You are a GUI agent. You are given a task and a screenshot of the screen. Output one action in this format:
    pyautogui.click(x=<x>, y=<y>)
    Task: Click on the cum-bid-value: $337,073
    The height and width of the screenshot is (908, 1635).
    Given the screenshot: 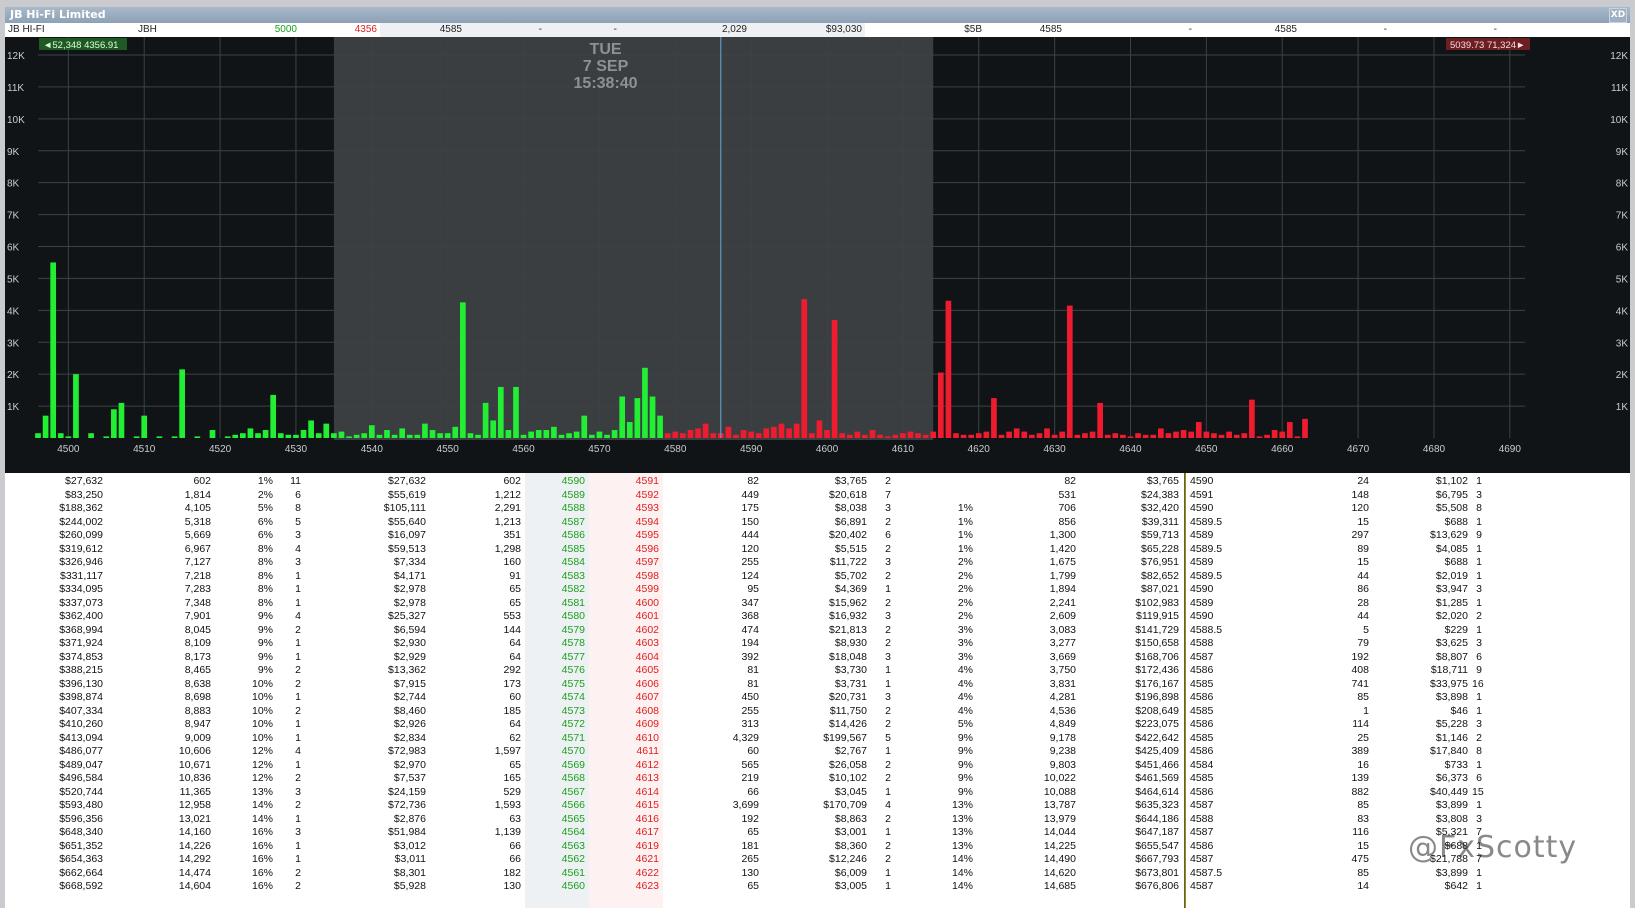 What is the action you would take?
    pyautogui.click(x=81, y=602)
    